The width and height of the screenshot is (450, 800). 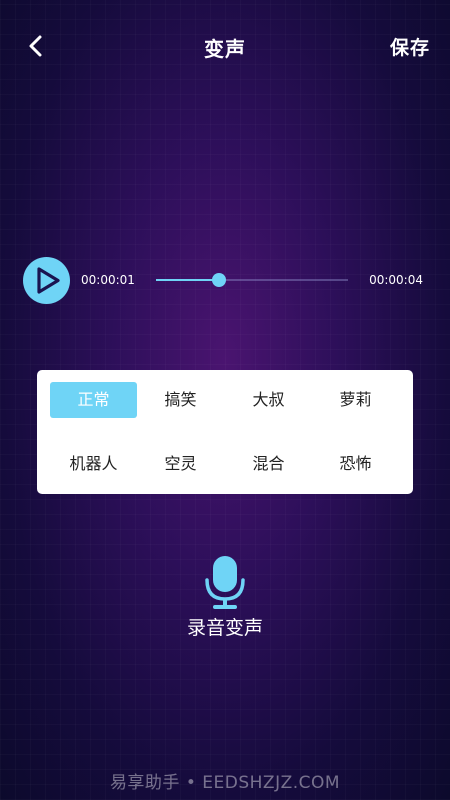 What do you see at coordinates (224, 628) in the screenshot?
I see `record-label: 录音变声` at bounding box center [224, 628].